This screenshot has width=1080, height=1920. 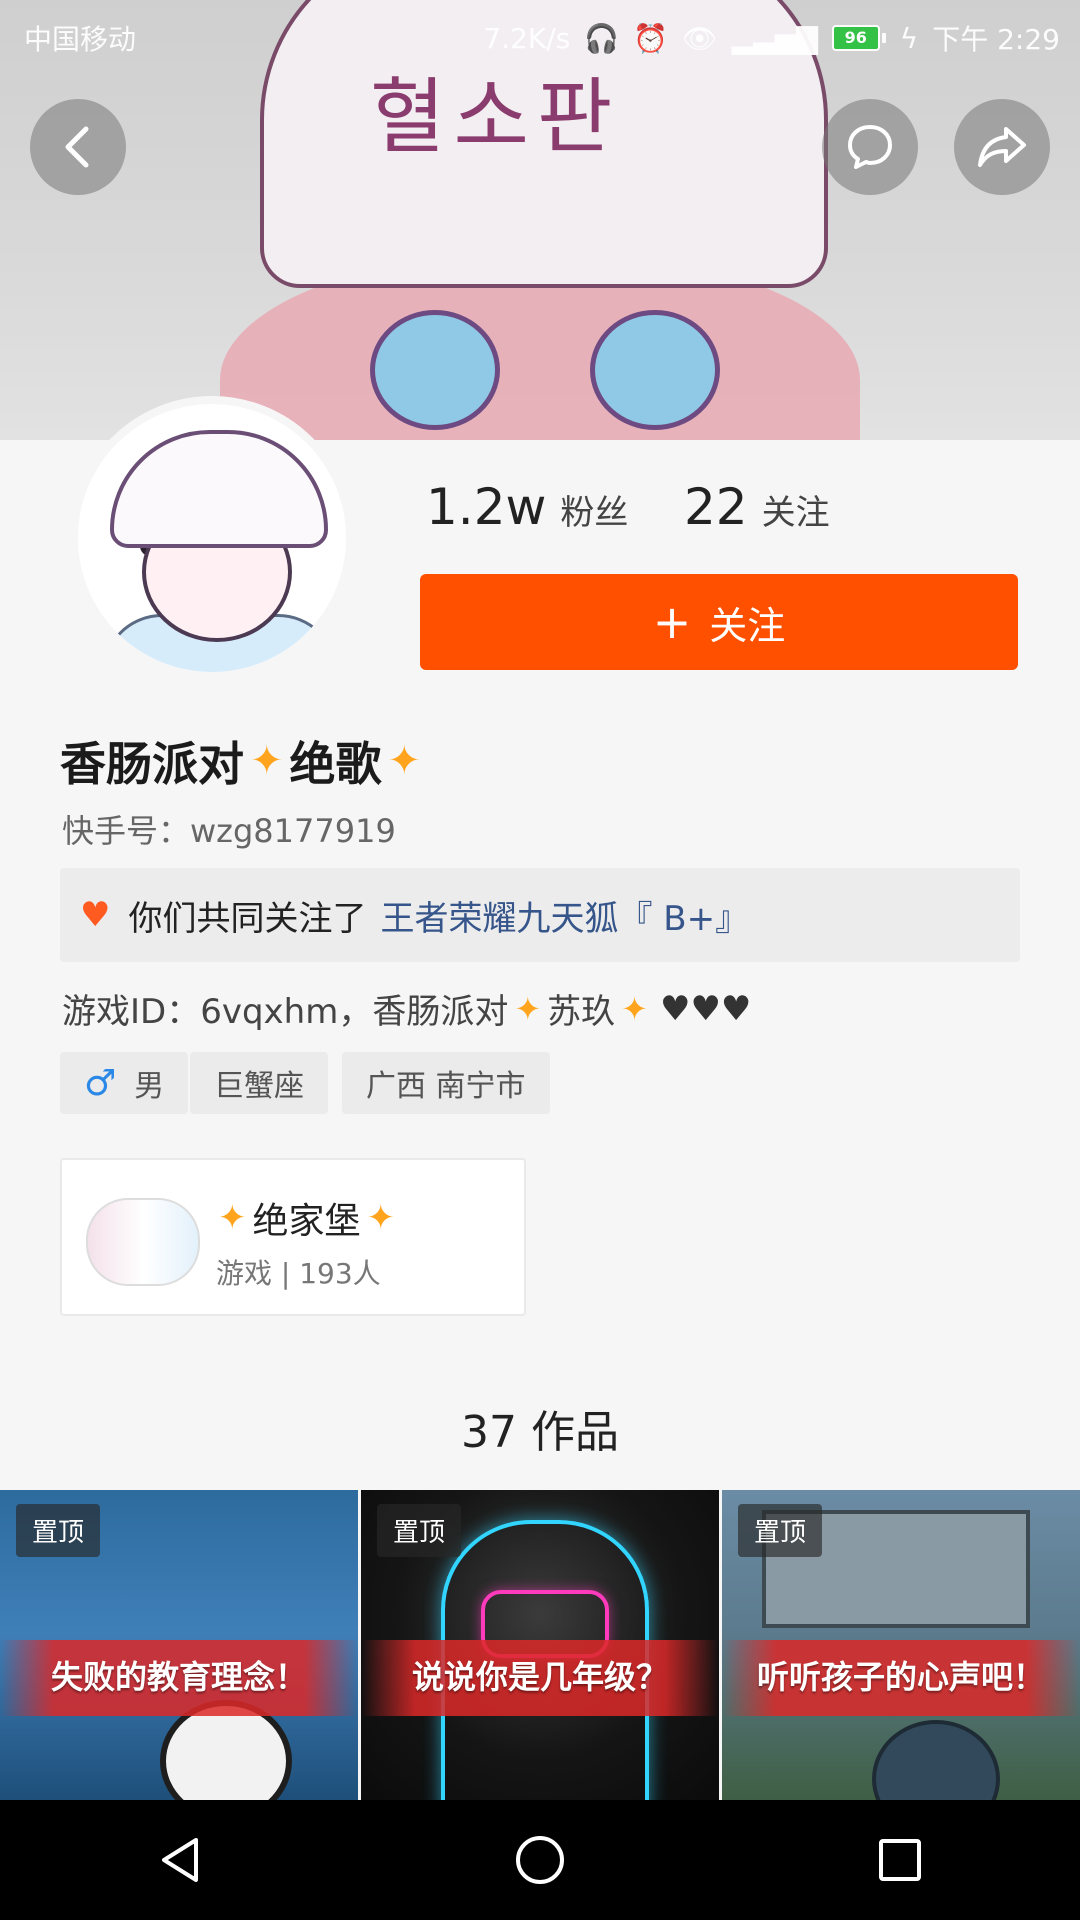 What do you see at coordinates (229, 831) in the screenshot?
I see `kuaishou-id: 快手号：wzg8177919` at bounding box center [229, 831].